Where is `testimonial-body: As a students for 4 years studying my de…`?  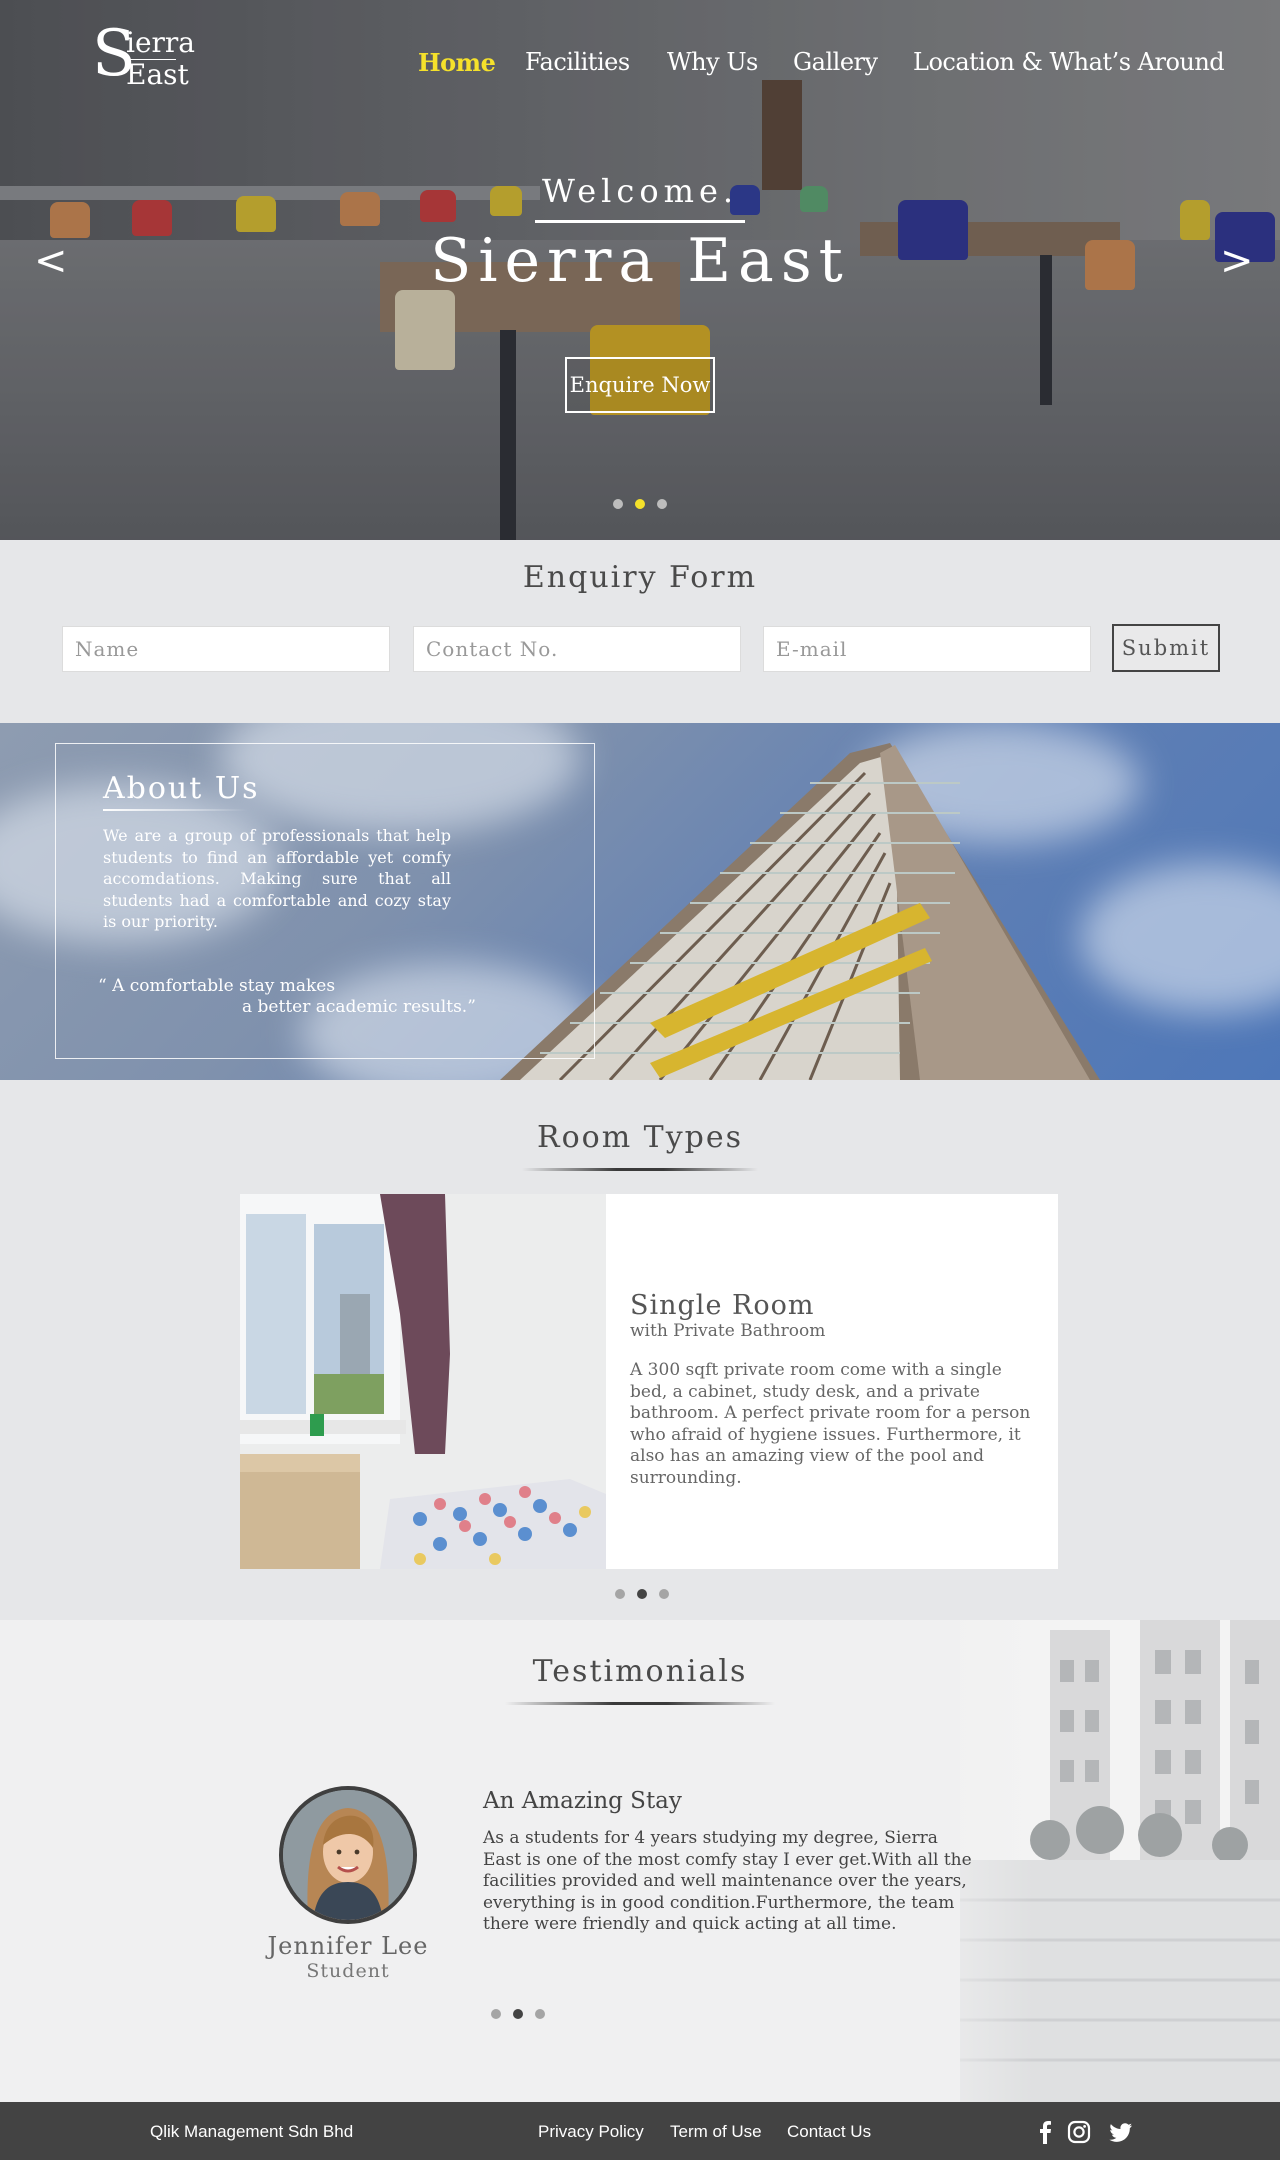
testimonial-body: As a students for 4 years studying my de… is located at coordinates (727, 1881).